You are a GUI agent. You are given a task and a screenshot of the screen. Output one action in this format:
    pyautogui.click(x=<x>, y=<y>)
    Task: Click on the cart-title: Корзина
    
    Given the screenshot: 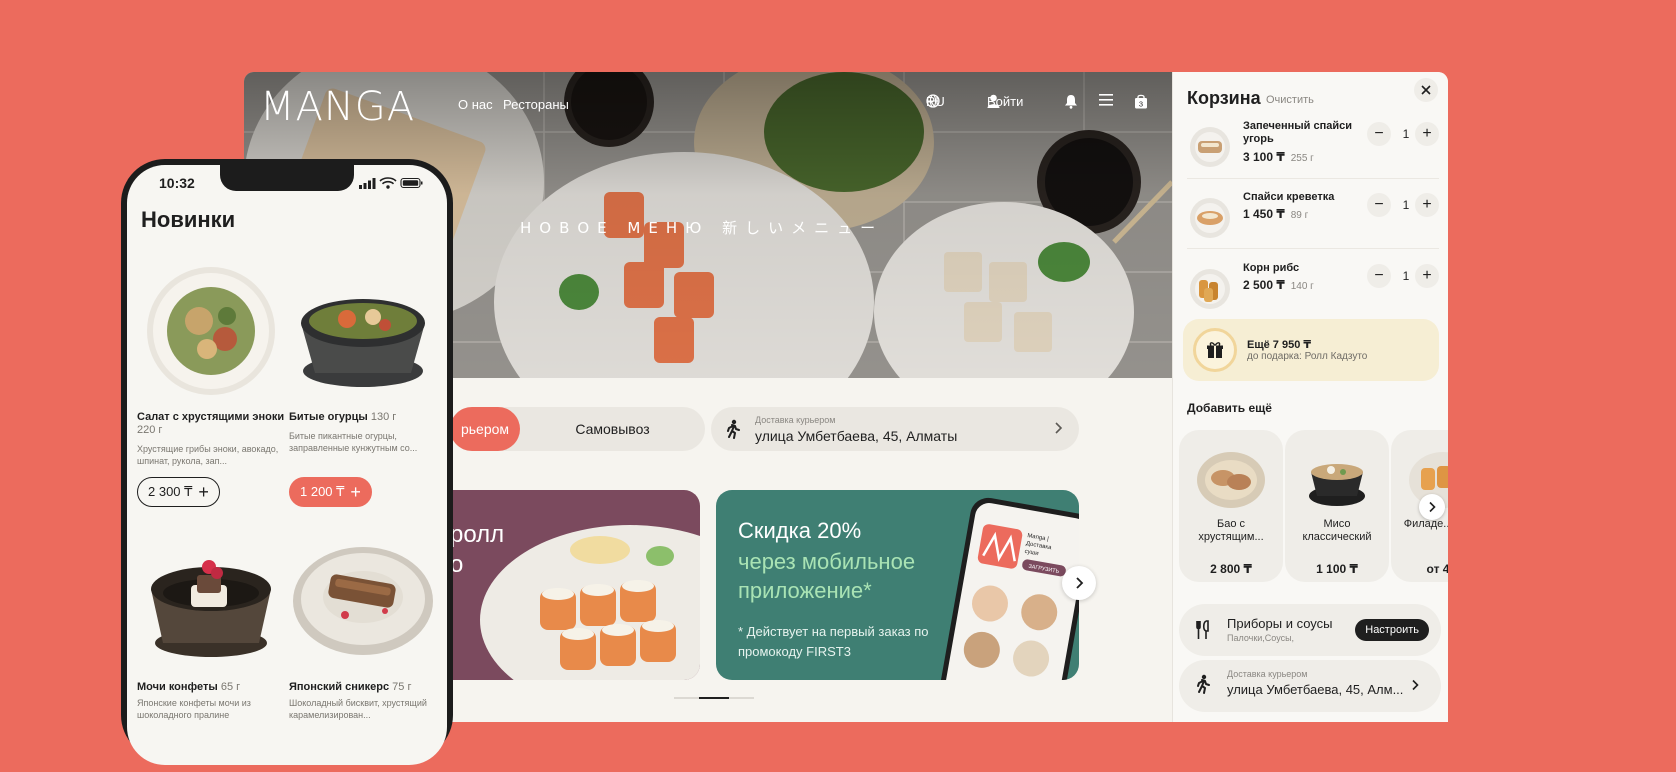 What is the action you would take?
    pyautogui.click(x=1224, y=98)
    